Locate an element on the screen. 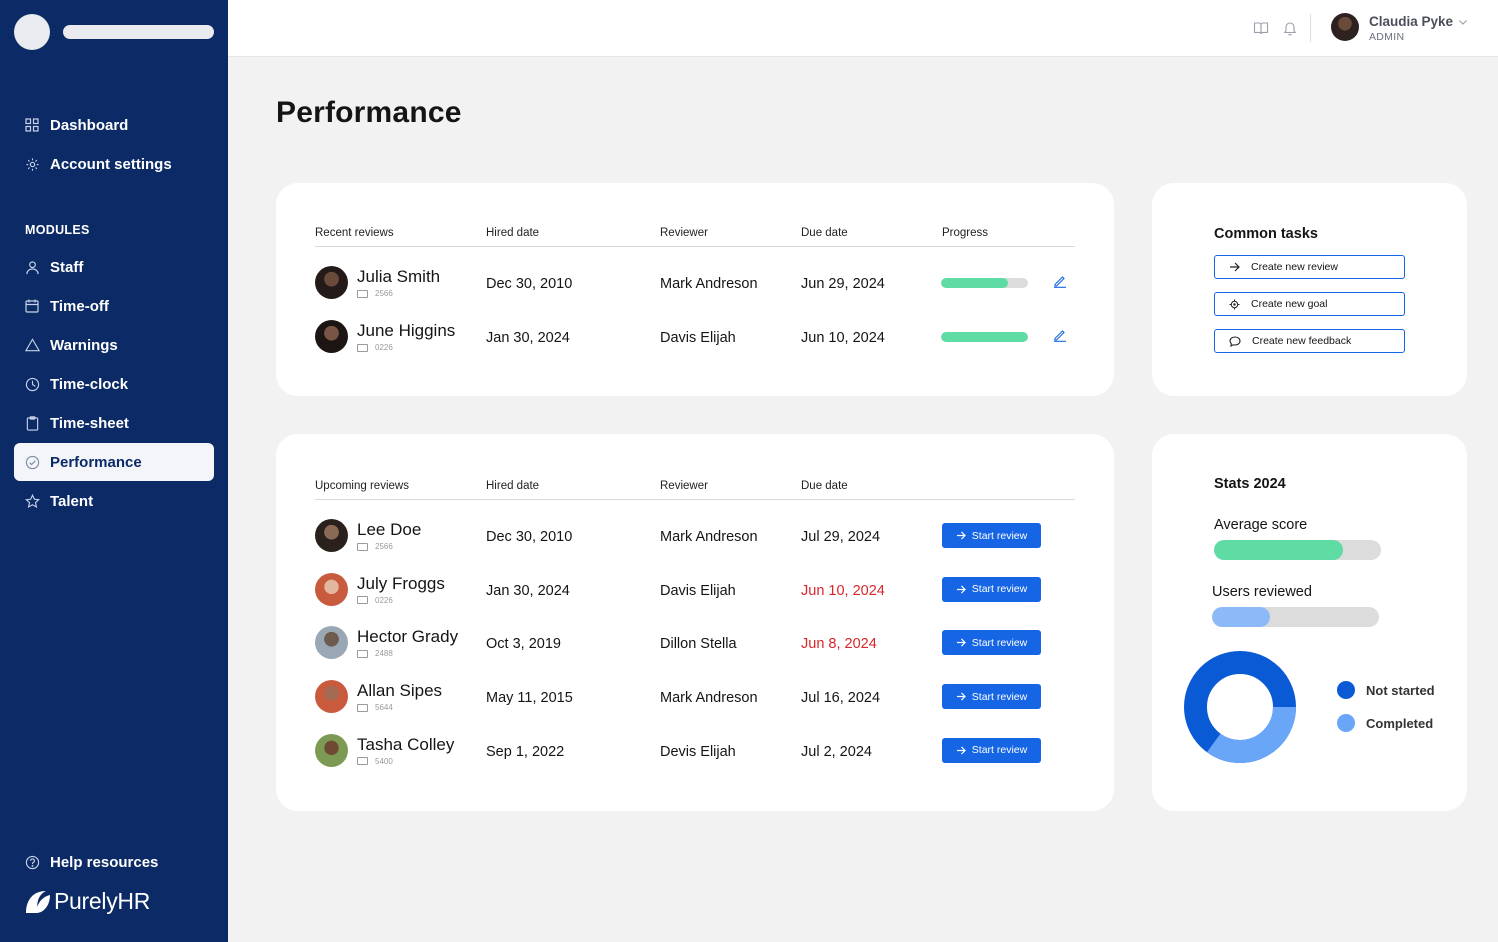 Image resolution: width=1498 pixels, height=942 pixels. clipboard-icon is located at coordinates (32, 423).